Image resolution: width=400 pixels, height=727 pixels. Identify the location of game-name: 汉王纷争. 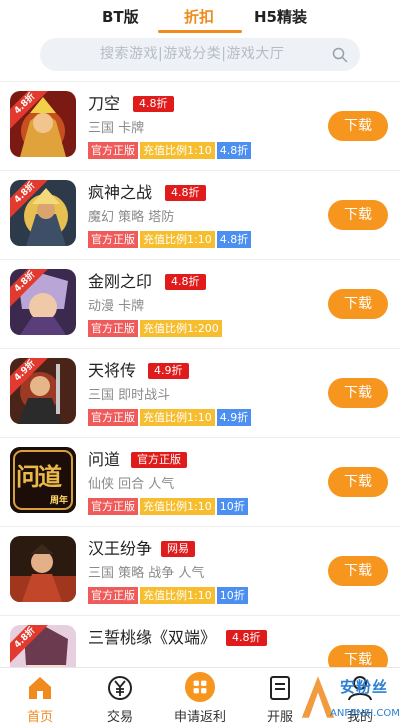
(120, 549).